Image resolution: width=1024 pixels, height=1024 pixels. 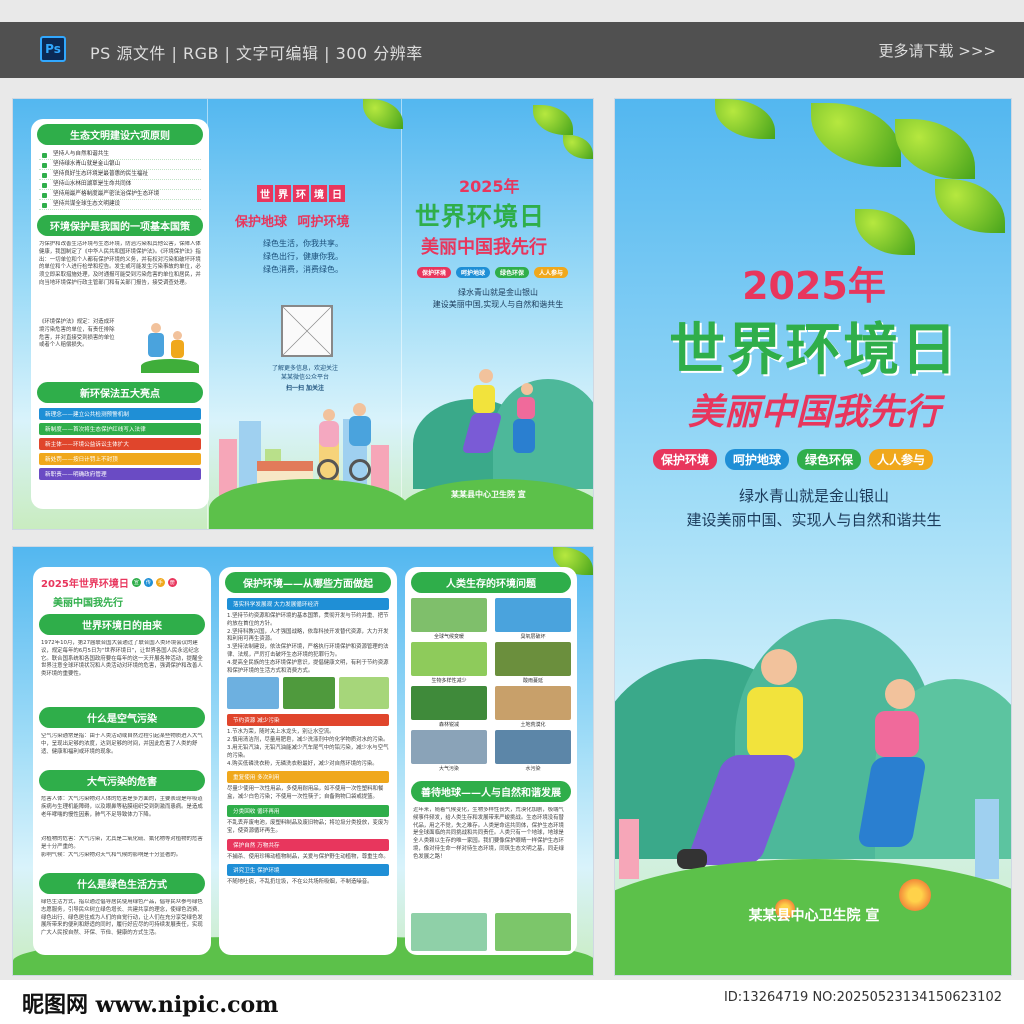 I want to click on family-illustration, so click(x=170, y=347).